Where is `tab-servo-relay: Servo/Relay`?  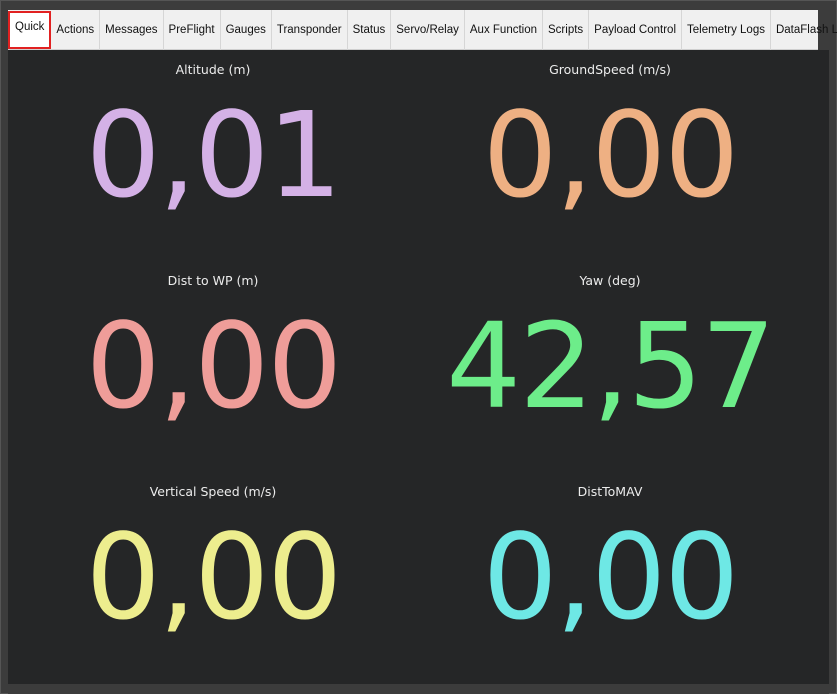 tab-servo-relay: Servo/Relay is located at coordinates (428, 30).